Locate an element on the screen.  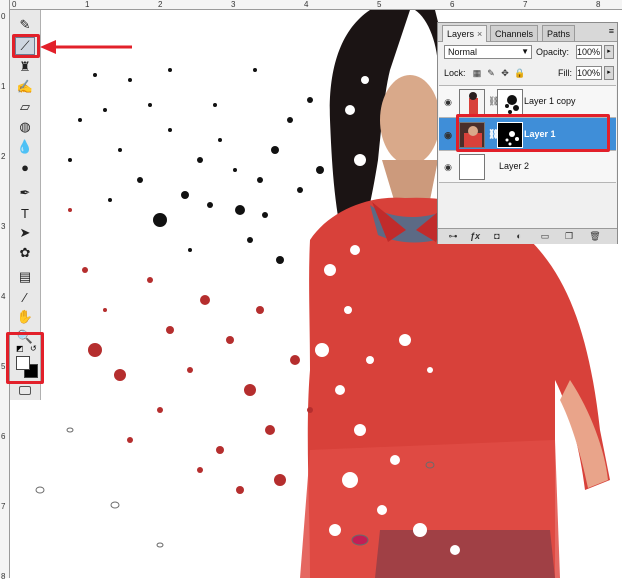
panel-tabbar: Layers × Channels Paths ≡ is located at coordinates (527, 32).